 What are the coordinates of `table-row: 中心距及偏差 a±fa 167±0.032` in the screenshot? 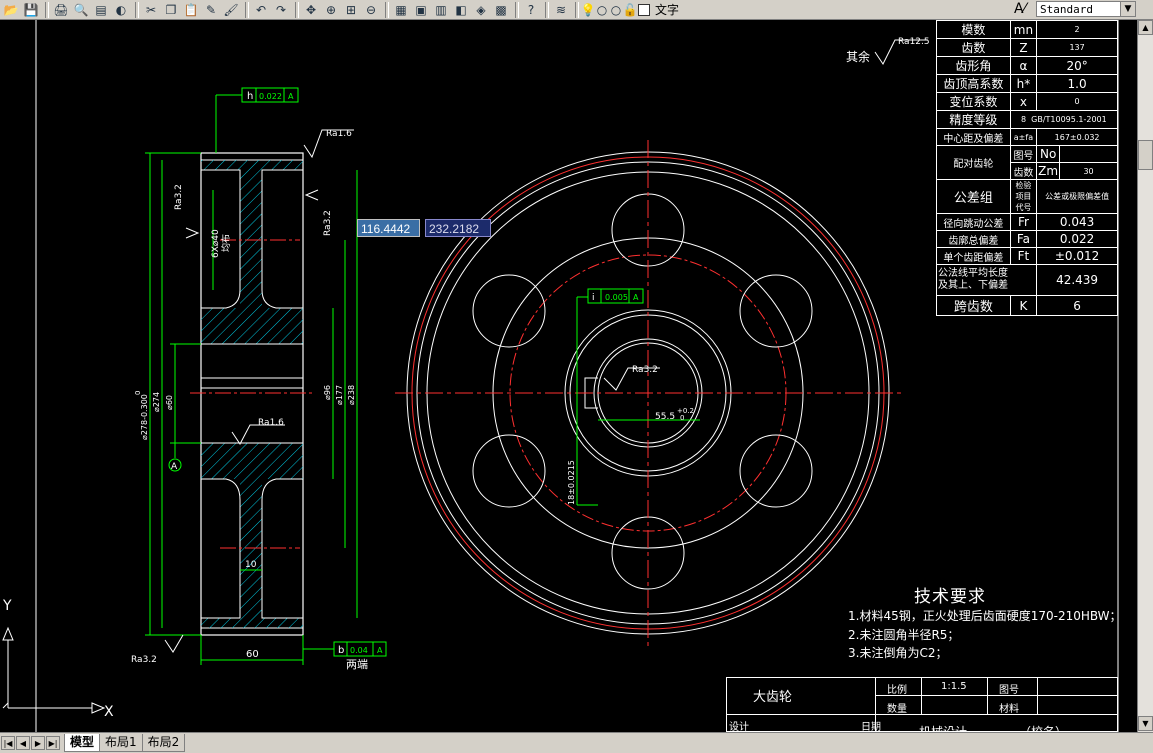 It's located at (1027, 137).